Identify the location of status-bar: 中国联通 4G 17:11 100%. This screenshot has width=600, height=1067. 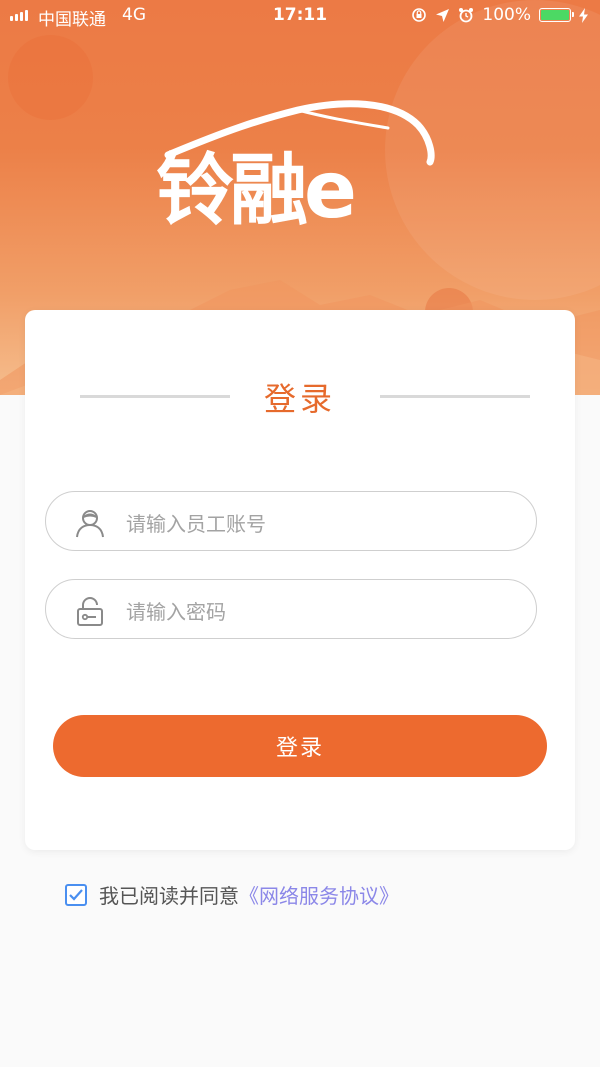
(300, 16).